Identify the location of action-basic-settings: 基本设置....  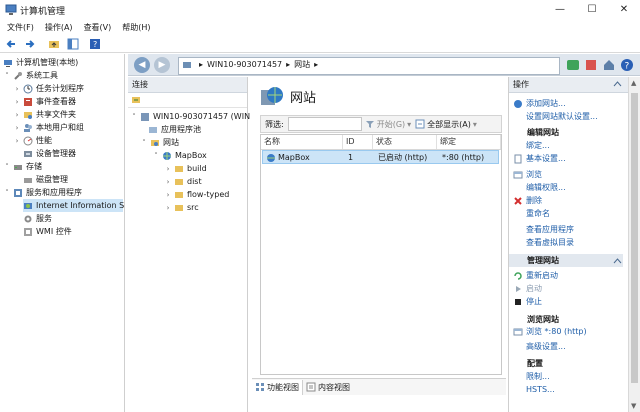
(539, 159).